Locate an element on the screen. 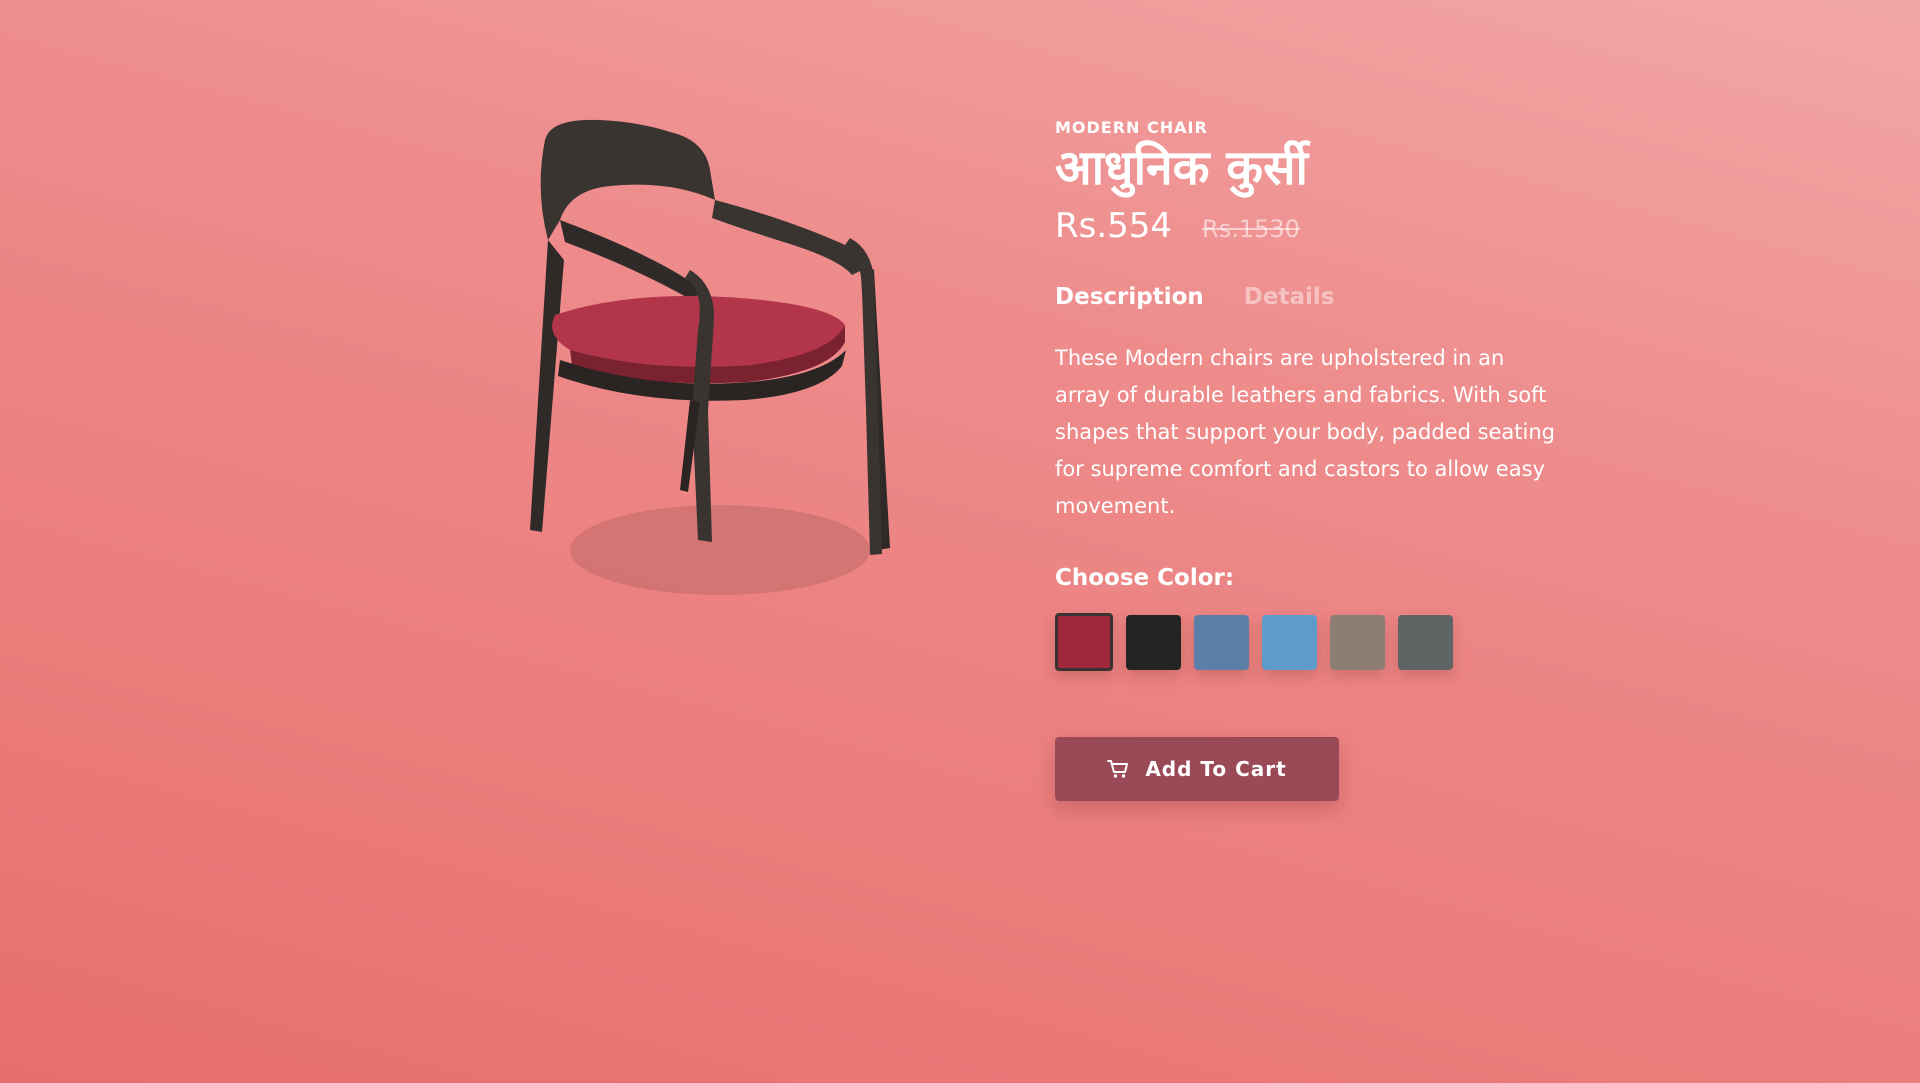 This screenshot has height=1083, width=1920. product-image is located at coordinates (725, 390).